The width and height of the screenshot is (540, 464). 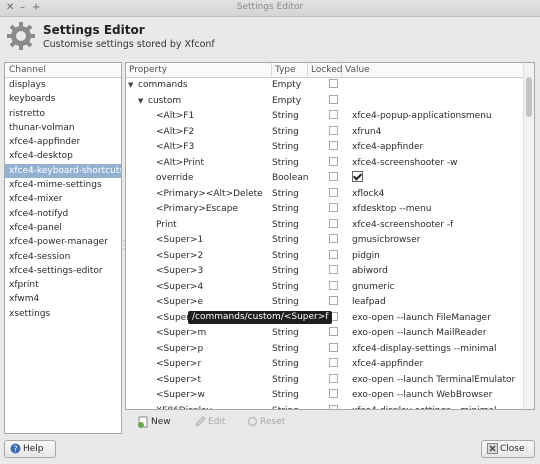 I want to click on property-row: Print String xfce4-screenshooter -f, so click(x=325, y=226).